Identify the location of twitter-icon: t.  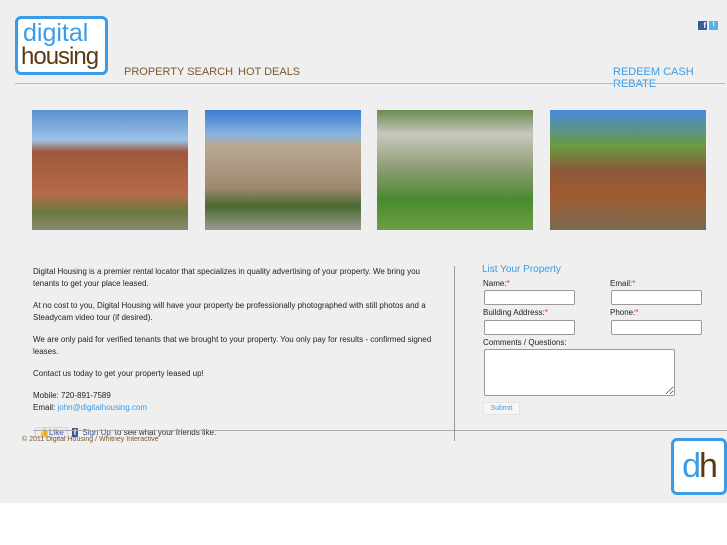
(713, 25).